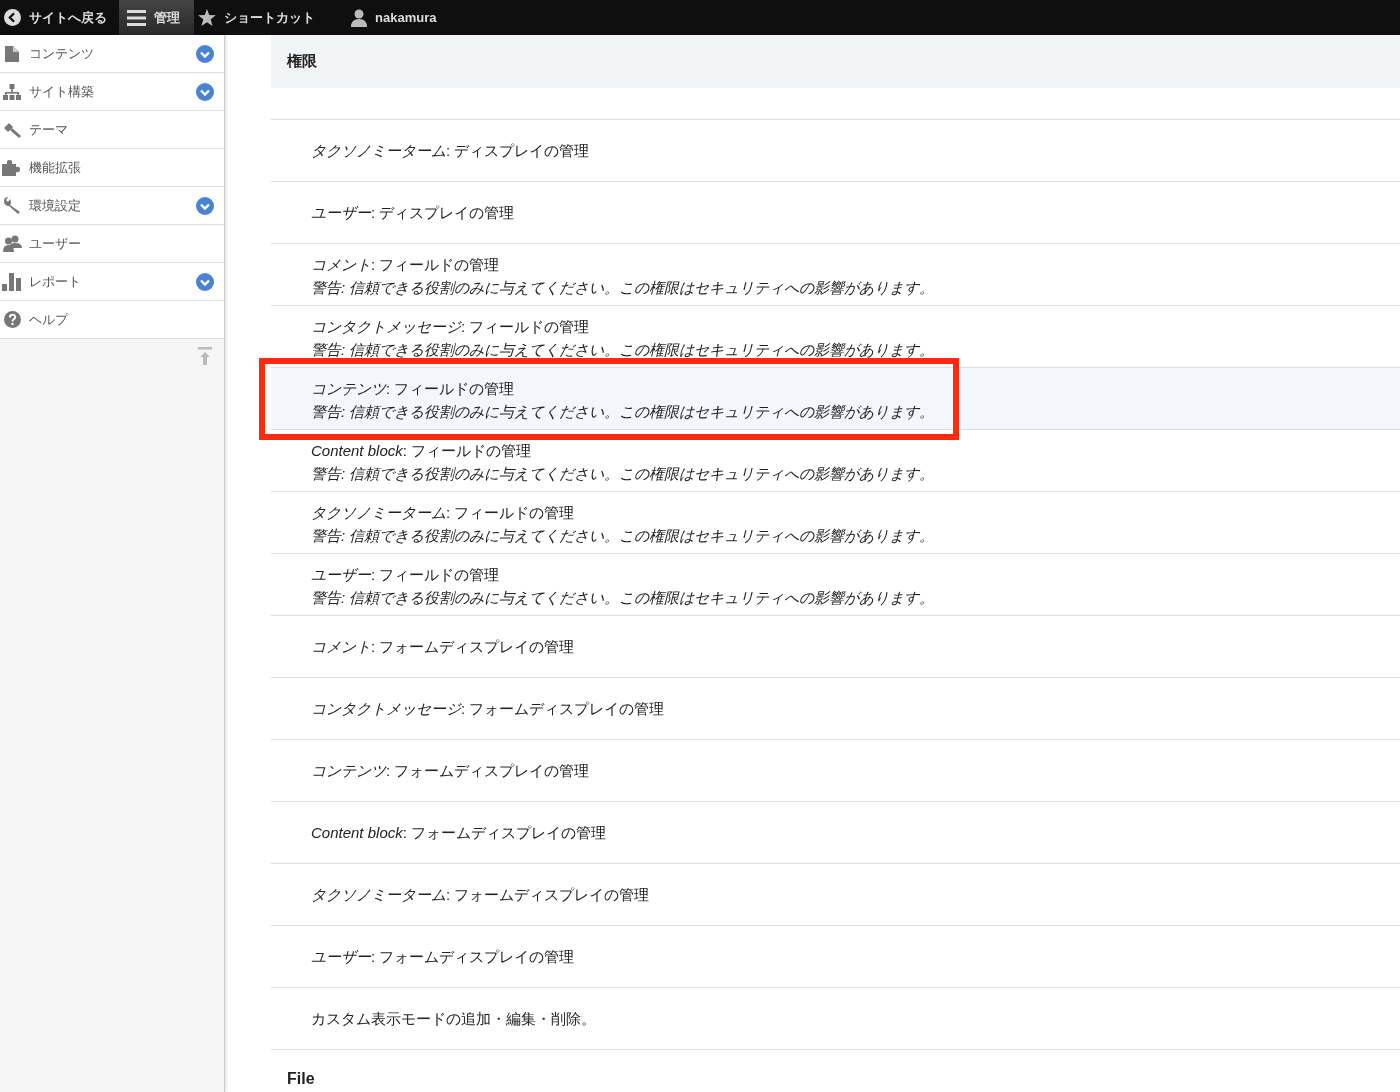 The image size is (1400, 1092). I want to click on toolbar-tab: 管理, so click(156, 17).